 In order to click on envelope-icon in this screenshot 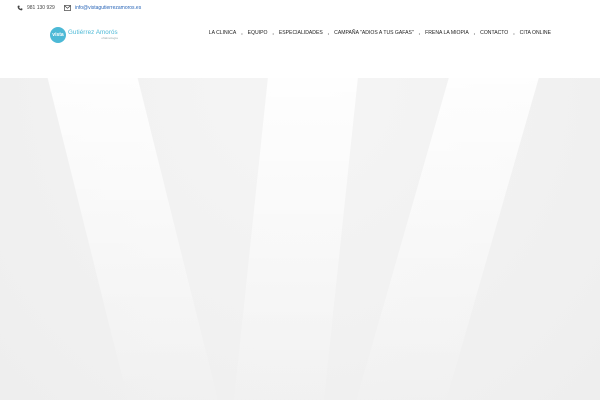, I will do `click(67, 8)`.